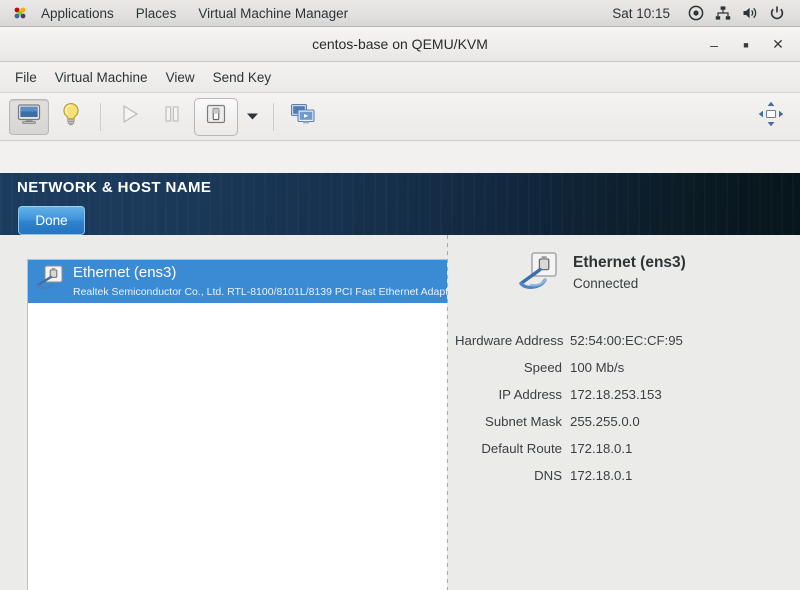  Describe the element at coordinates (606, 283) in the screenshot. I see `status-badge: Connected` at that location.